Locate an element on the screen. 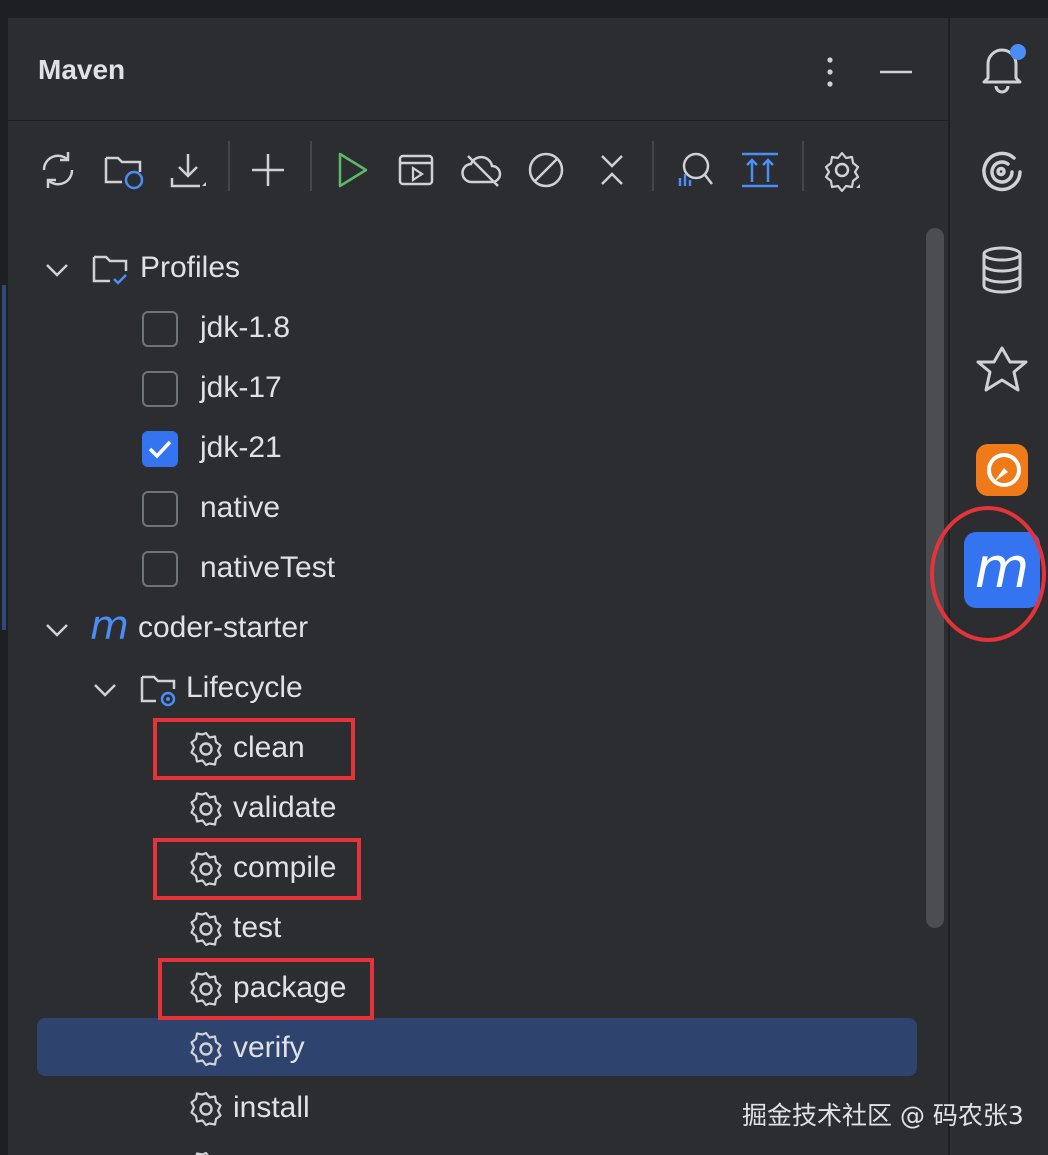 The width and height of the screenshot is (1048, 1155). generate-sources-button is located at coordinates (124, 170).